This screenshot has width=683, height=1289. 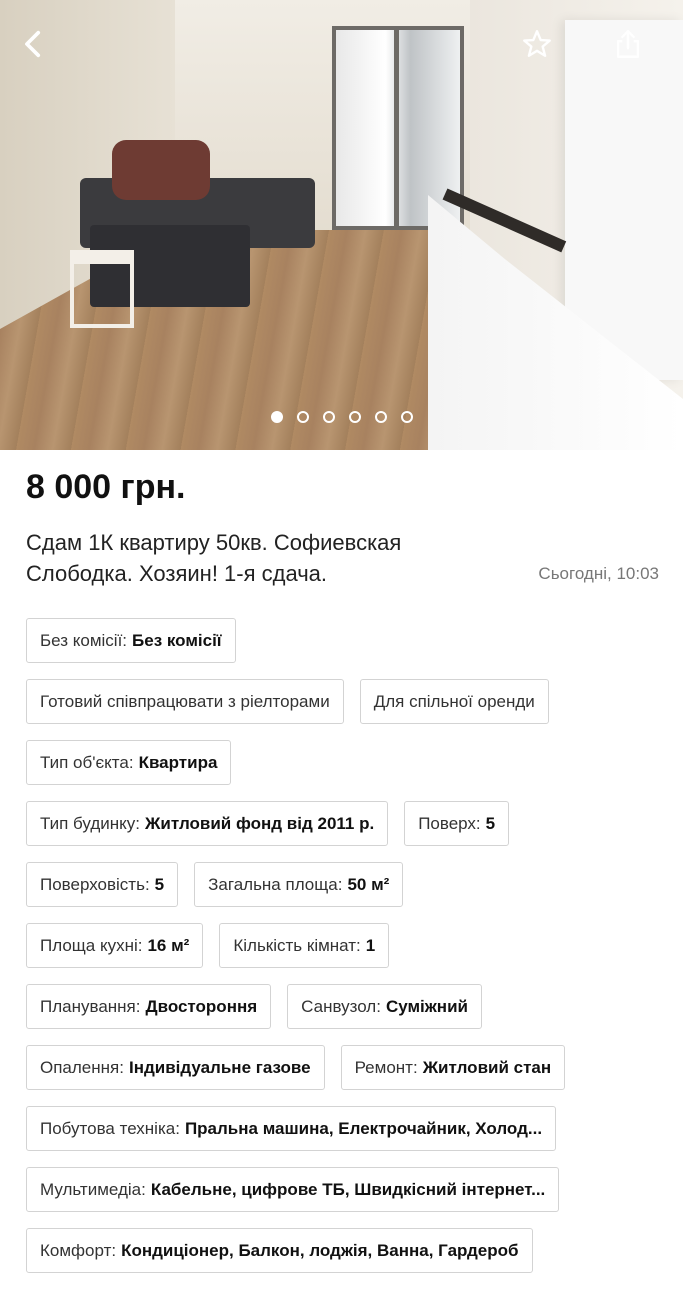 I want to click on parameter-value: Індивідуальне газове, so click(x=219, y=1067).